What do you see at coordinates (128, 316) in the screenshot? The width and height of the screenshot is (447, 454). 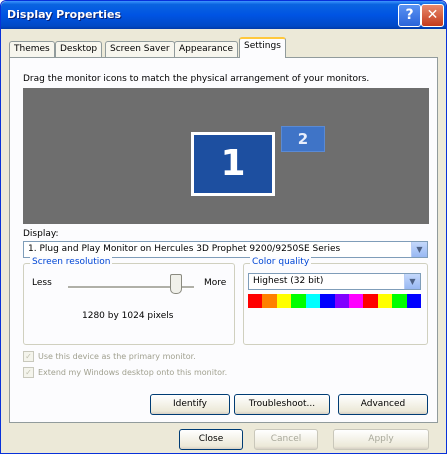 I see `resolution-value-text: 1280 by 1024 pixels` at bounding box center [128, 316].